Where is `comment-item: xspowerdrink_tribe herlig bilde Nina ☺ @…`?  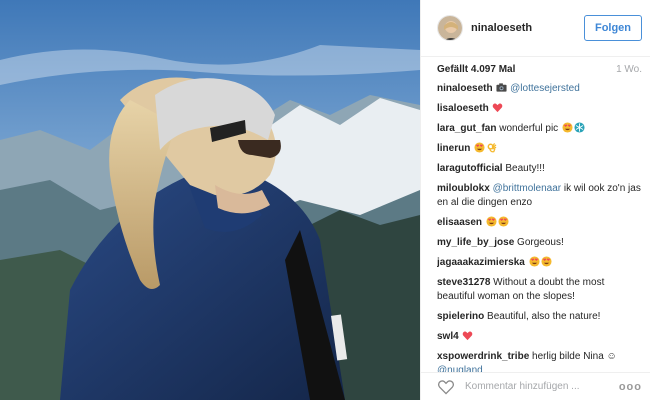 comment-item: xspowerdrink_tribe herlig bilde Nina ☺ @… is located at coordinates (539, 361).